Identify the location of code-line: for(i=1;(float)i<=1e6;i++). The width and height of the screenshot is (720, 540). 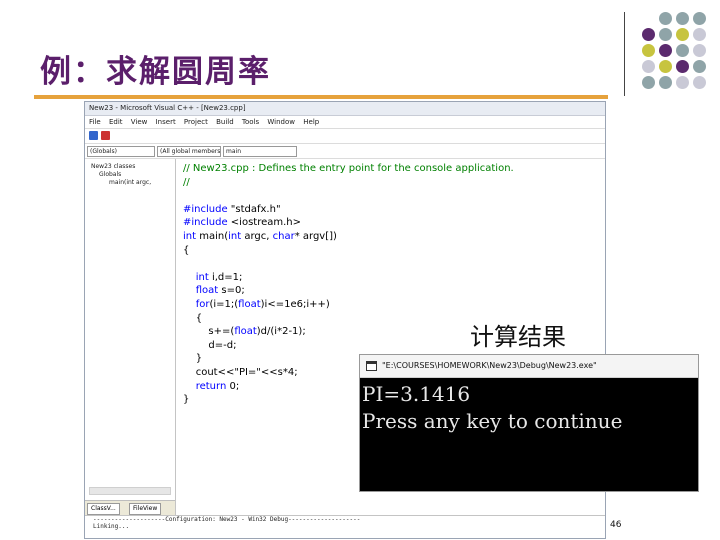
(262, 304).